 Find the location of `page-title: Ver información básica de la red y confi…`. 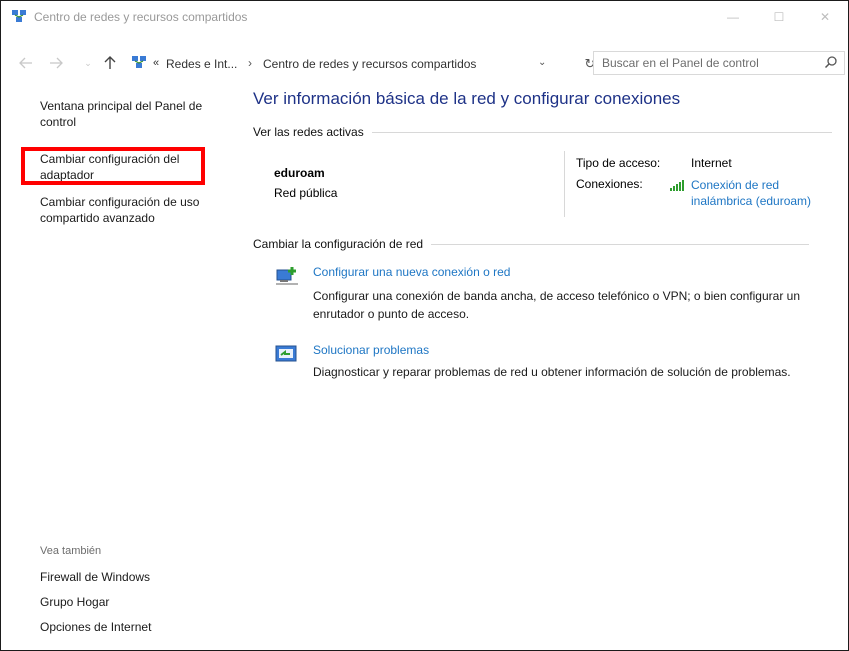

page-title: Ver información básica de la red y confi… is located at coordinates (467, 98).